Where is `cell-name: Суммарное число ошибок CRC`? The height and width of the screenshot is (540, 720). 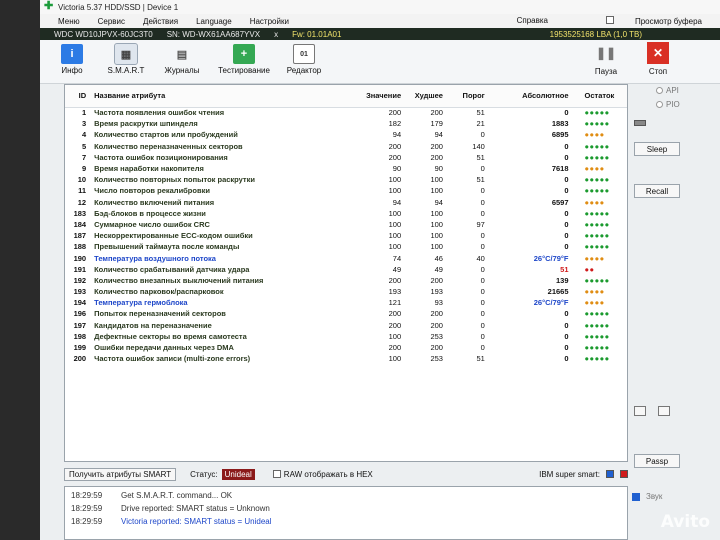 cell-name: Суммарное число ошибок CRC is located at coordinates (152, 224).